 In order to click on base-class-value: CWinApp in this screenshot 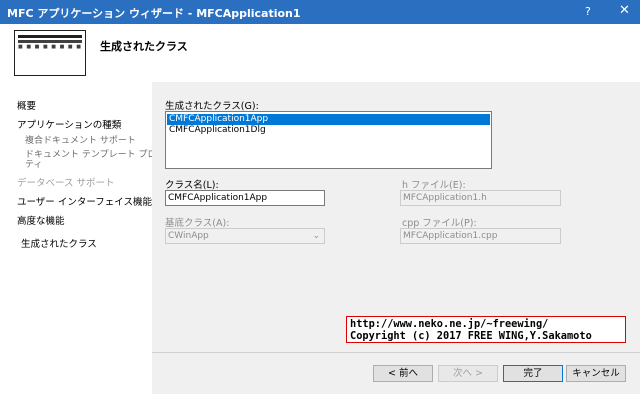, I will do `click(188, 236)`.